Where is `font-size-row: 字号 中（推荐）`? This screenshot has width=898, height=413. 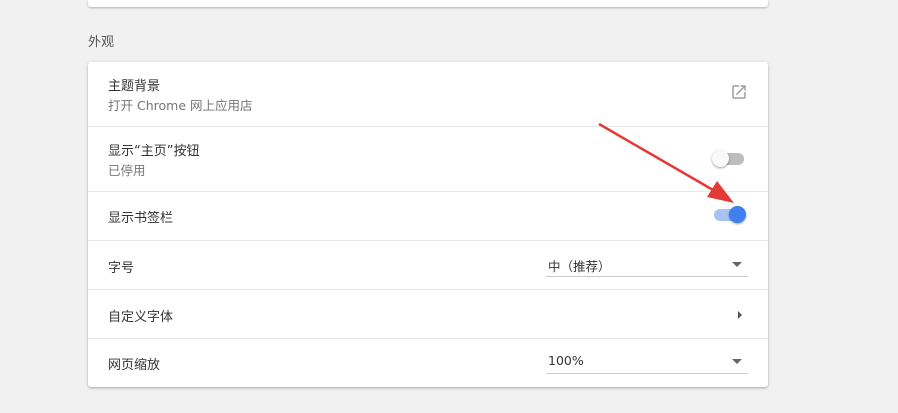 font-size-row: 字号 中（推荐） is located at coordinates (428, 265).